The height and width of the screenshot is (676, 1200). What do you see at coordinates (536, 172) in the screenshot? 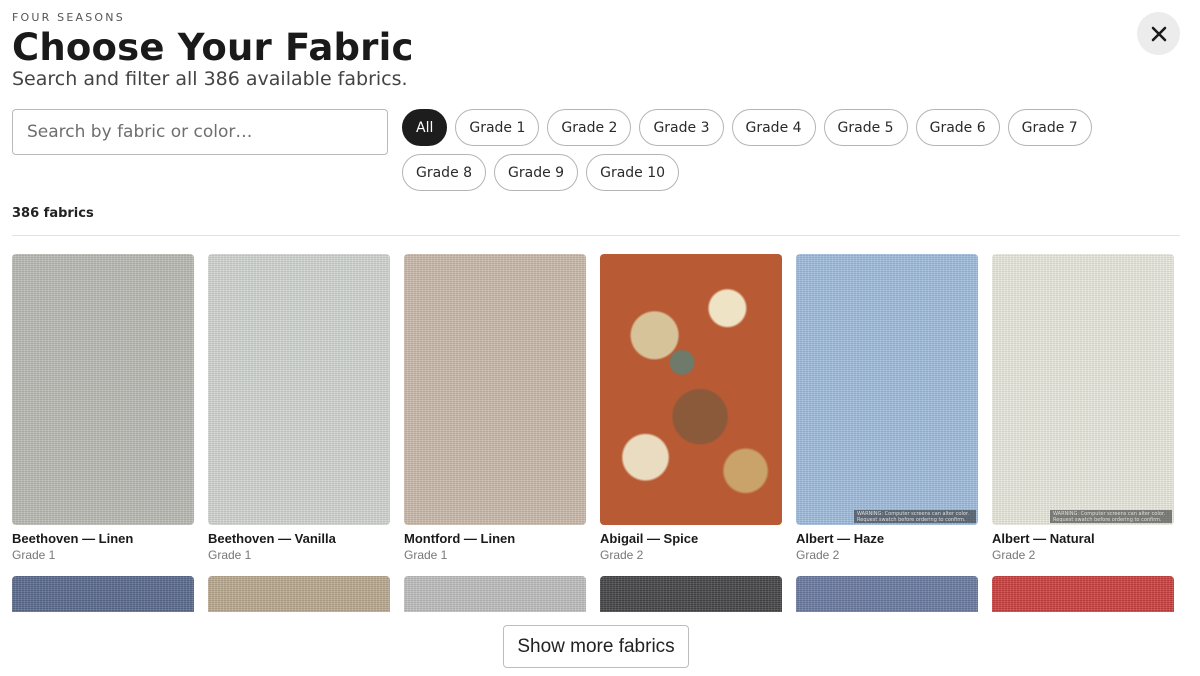
I see `filter-chip-grade-9: Grade 9` at bounding box center [536, 172].